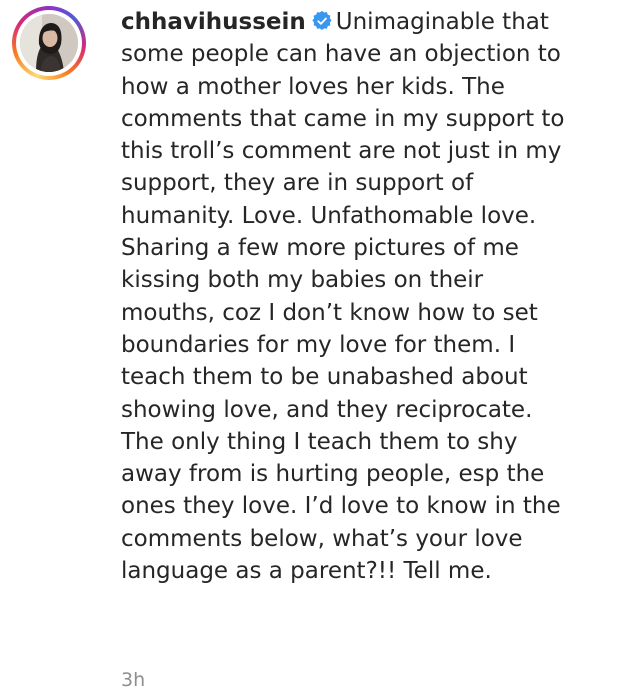 The width and height of the screenshot is (633, 691). I want to click on caption-line: Sharing a few more pictures of me, so click(320, 248).